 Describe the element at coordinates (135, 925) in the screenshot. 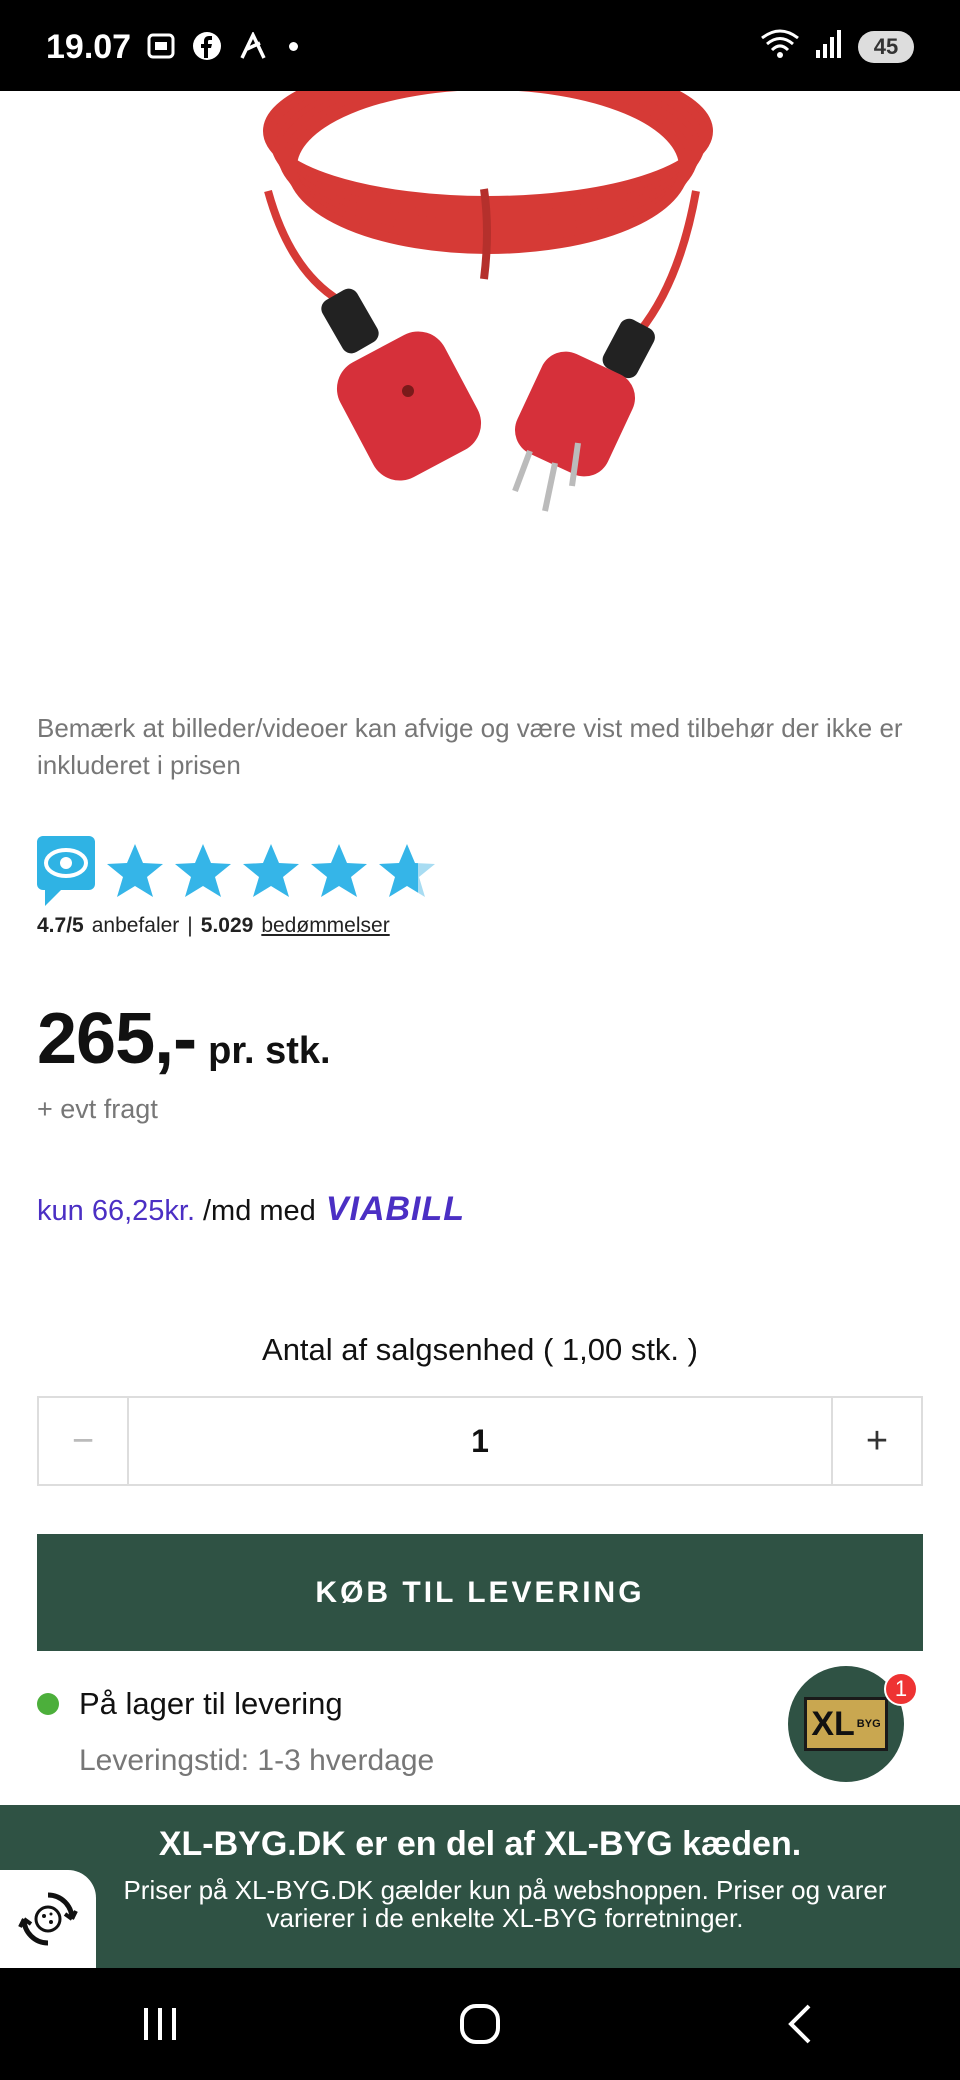

I see `rating-recommend-label: anbefaler` at that location.